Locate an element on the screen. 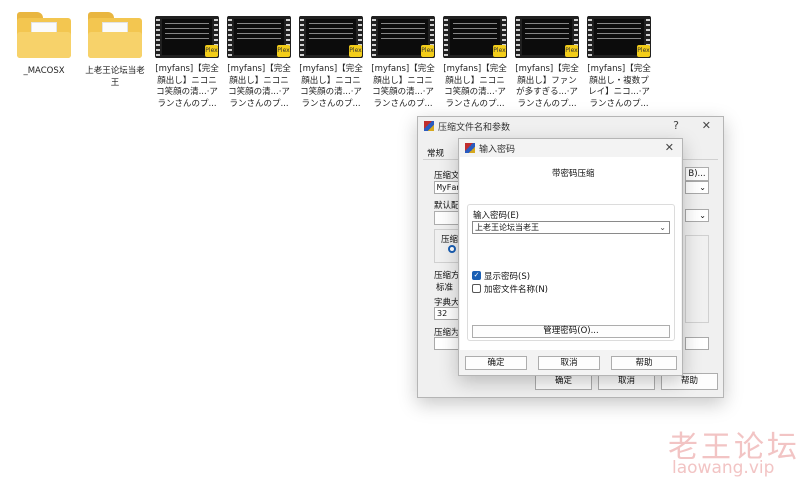  help-icon: ? is located at coordinates (676, 125).